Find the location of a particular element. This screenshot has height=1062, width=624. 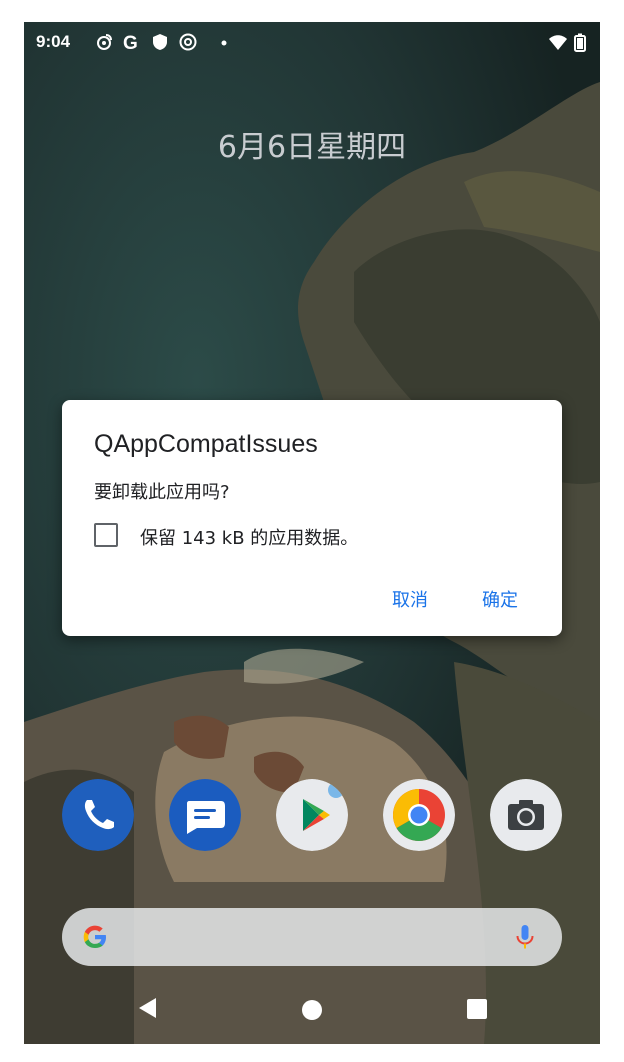

lock-date: 6月6日星期四 is located at coordinates (312, 147).